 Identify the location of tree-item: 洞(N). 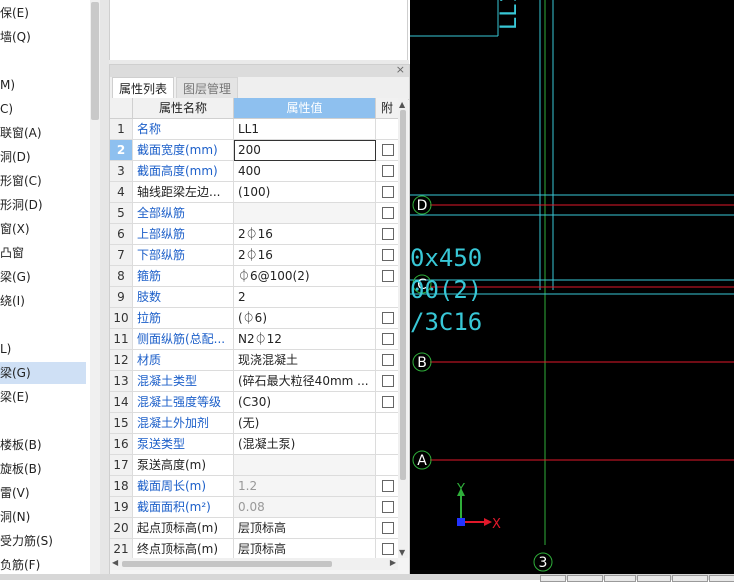
(43, 517).